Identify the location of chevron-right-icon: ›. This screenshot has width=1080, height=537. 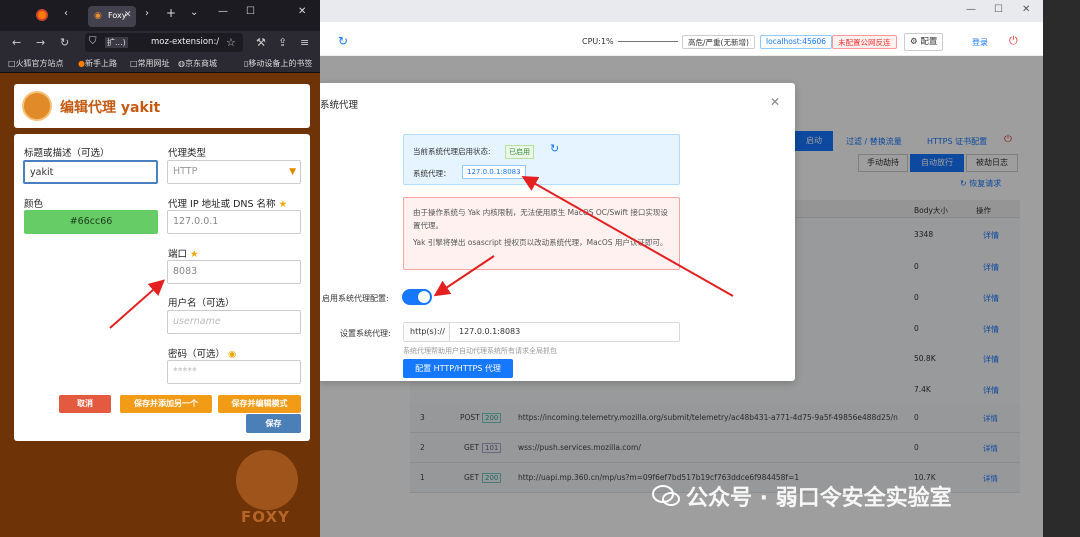
(147, 13).